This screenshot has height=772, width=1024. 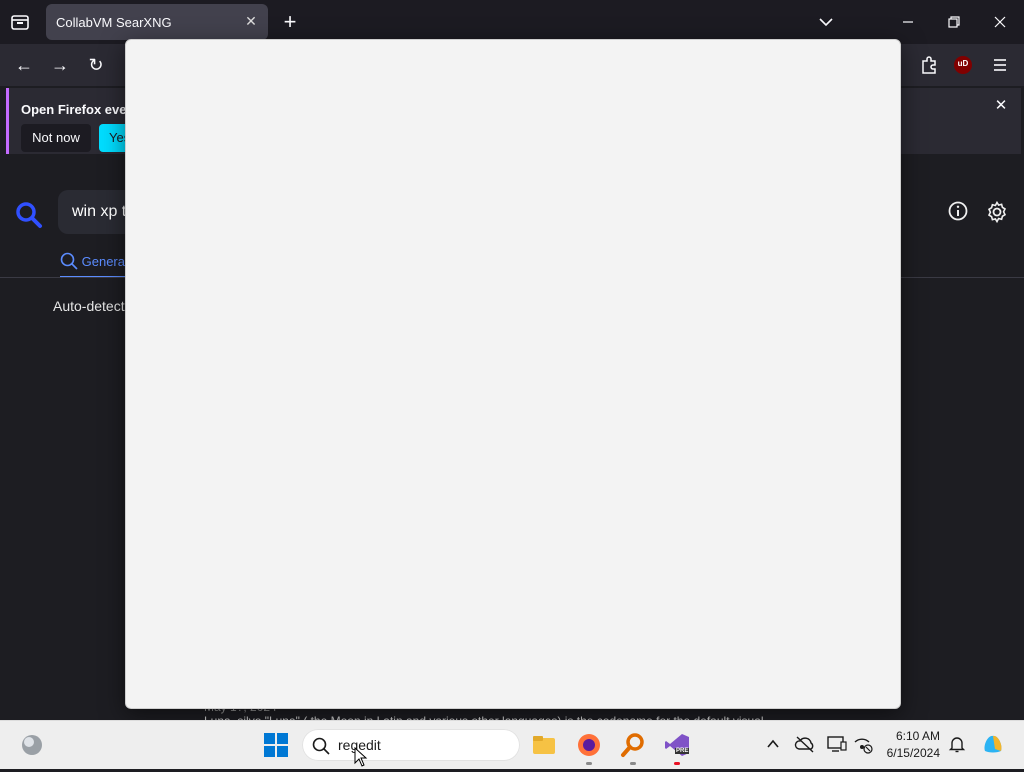 What do you see at coordinates (633, 745) in the screenshot?
I see `search-app-icon` at bounding box center [633, 745].